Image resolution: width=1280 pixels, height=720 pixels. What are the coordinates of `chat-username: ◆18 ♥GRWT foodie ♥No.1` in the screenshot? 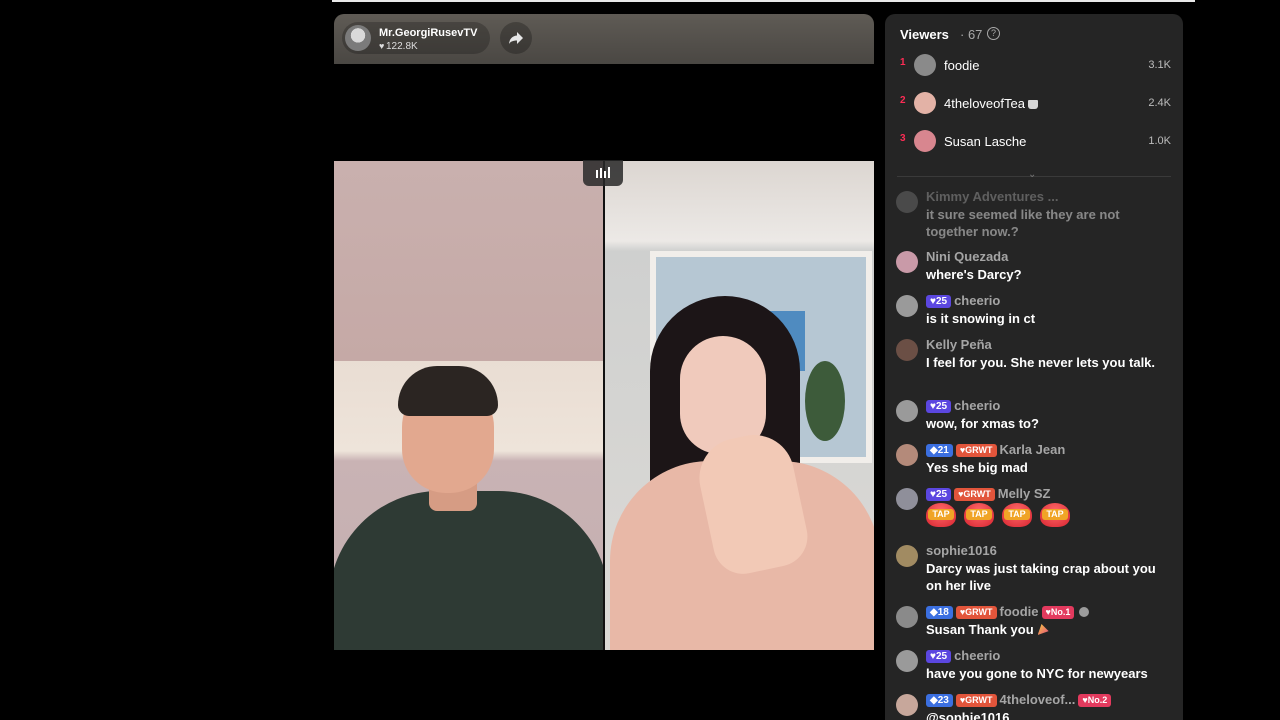 It's located at (1008, 611).